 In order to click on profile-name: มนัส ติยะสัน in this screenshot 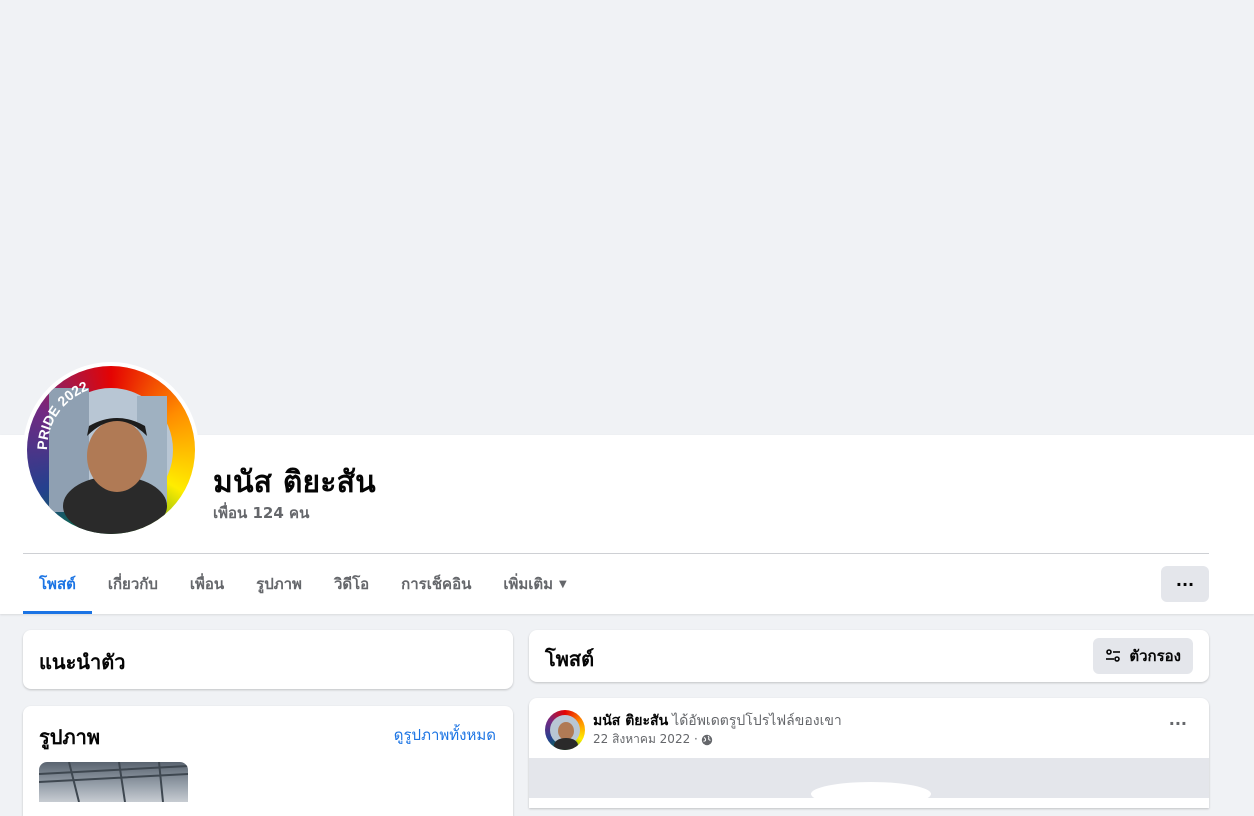, I will do `click(294, 482)`.